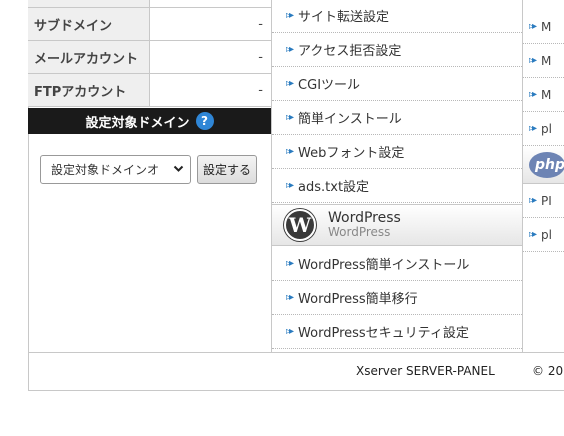  Describe the element at coordinates (334, 187) in the screenshot. I see `menu-item-label: ads.txt設定` at that location.